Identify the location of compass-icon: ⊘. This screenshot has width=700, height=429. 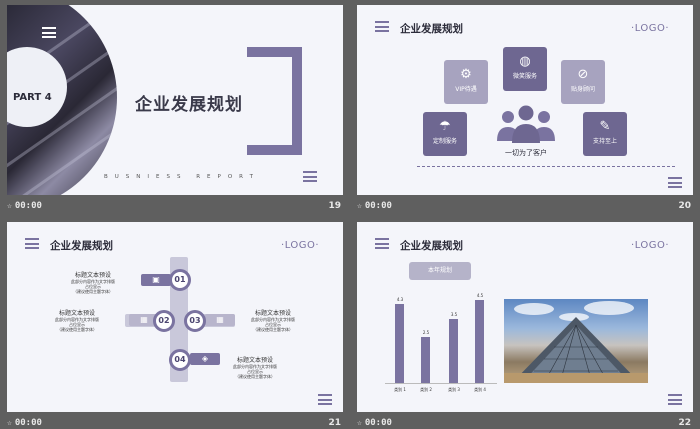
(583, 74).